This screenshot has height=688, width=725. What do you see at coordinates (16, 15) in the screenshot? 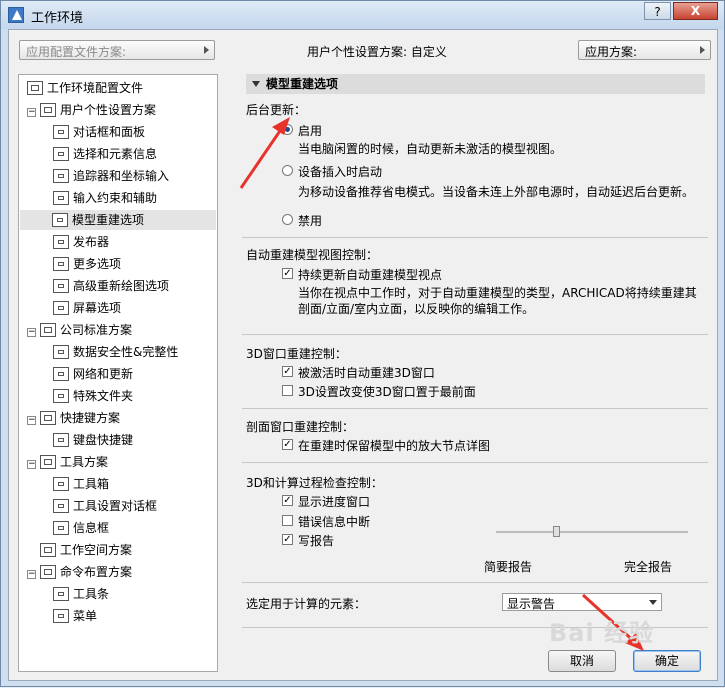
I see `archicad-app-icon` at bounding box center [16, 15].